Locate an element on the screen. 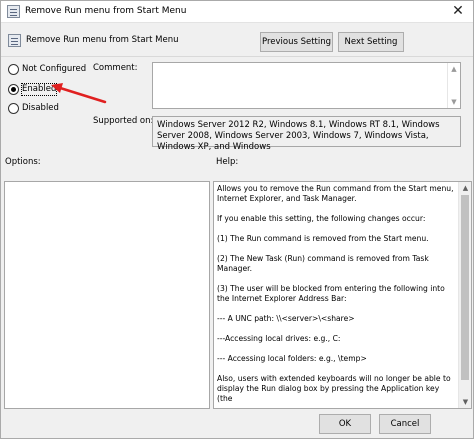 The height and width of the screenshot is (439, 474). options-label: Options: is located at coordinates (23, 162).